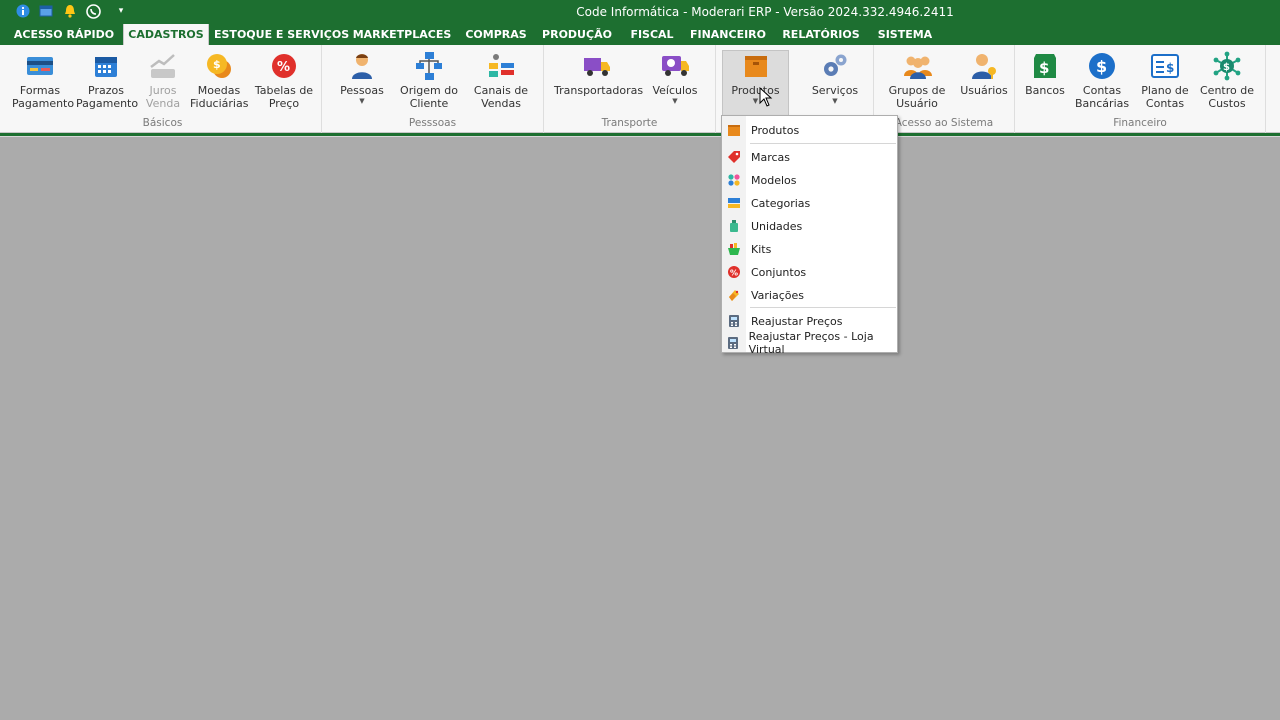 This screenshot has height=720, width=1280. Describe the element at coordinates (107, 84) in the screenshot. I see `prazos-pagamento-button: Prazos Pagamento` at that location.